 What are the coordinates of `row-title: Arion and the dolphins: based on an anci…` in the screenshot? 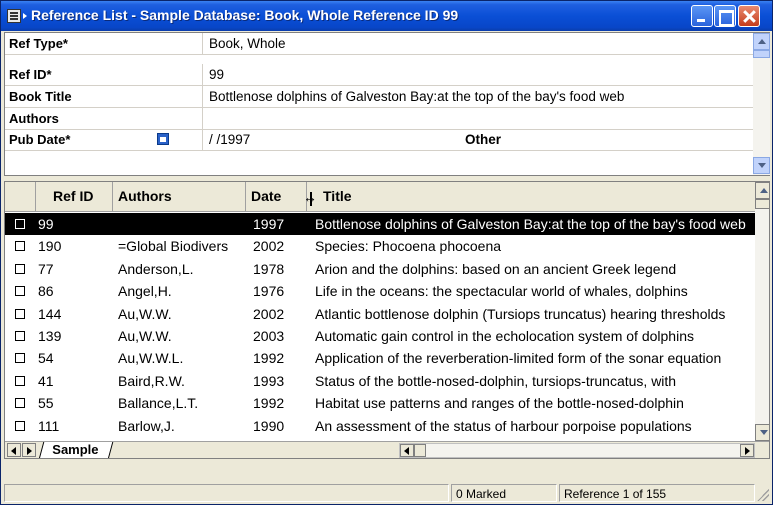 It's located at (496, 268).